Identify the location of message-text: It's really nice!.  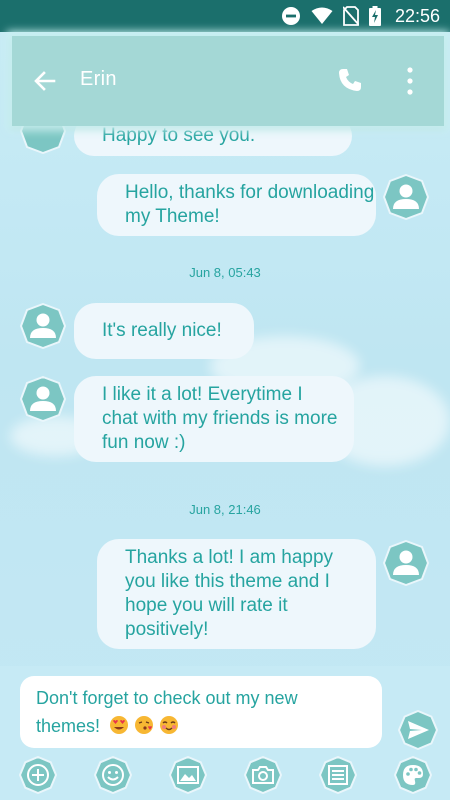
(162, 330).